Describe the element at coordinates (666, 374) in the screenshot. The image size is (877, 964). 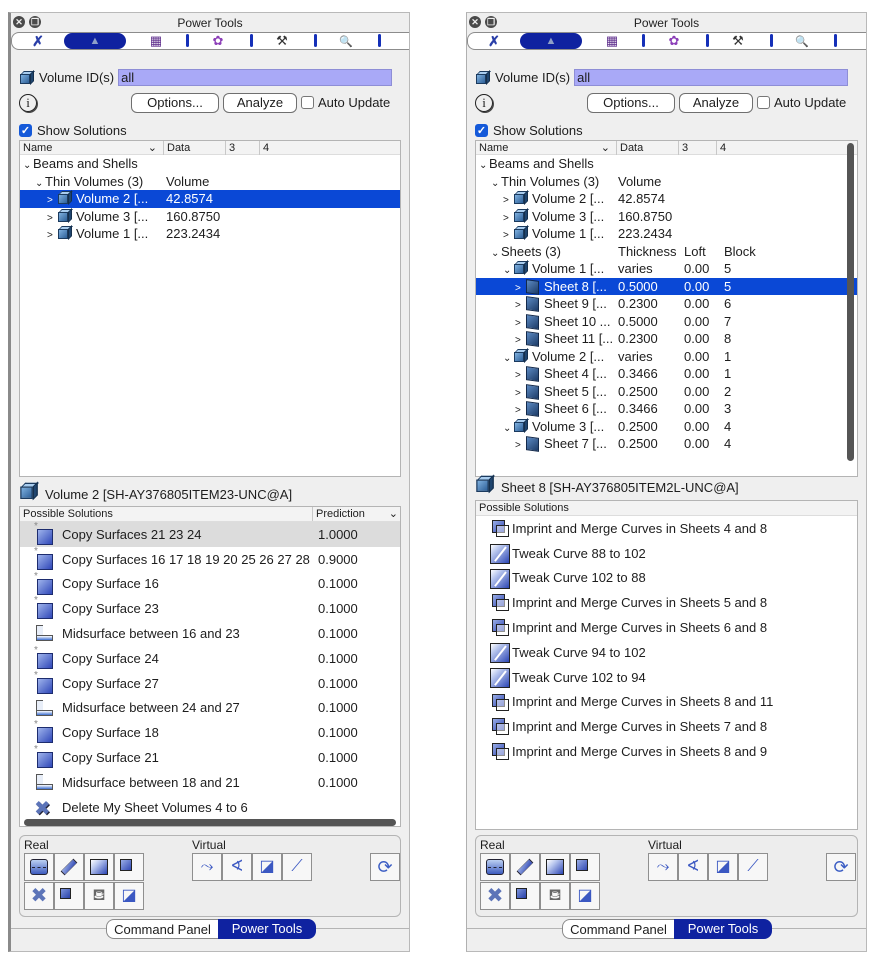
I see `tree-row: > Sheet 4 [... 0.3466 0.00 1` at that location.